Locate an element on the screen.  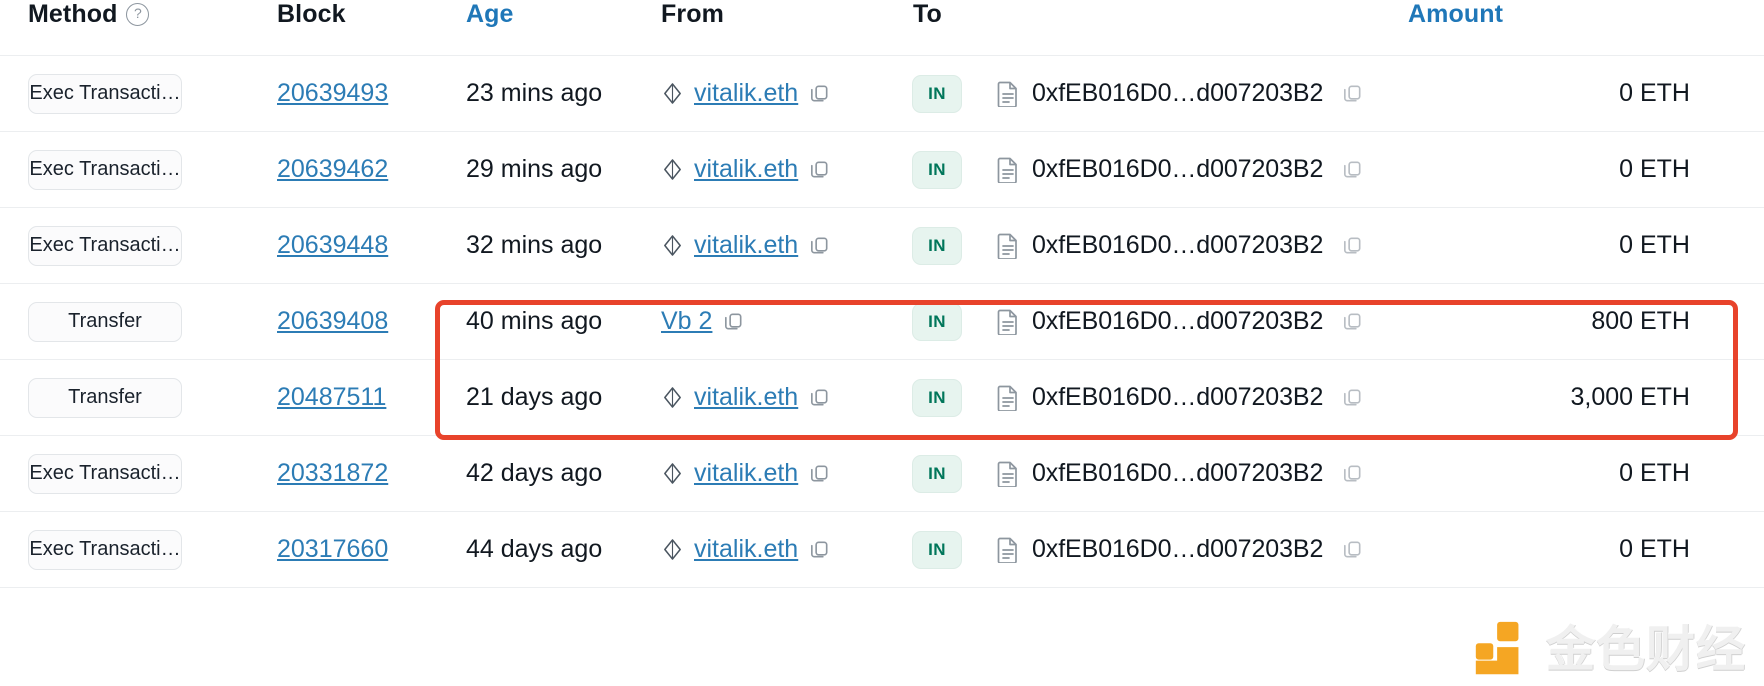
block-link: 20331872 is located at coordinates (332, 473).